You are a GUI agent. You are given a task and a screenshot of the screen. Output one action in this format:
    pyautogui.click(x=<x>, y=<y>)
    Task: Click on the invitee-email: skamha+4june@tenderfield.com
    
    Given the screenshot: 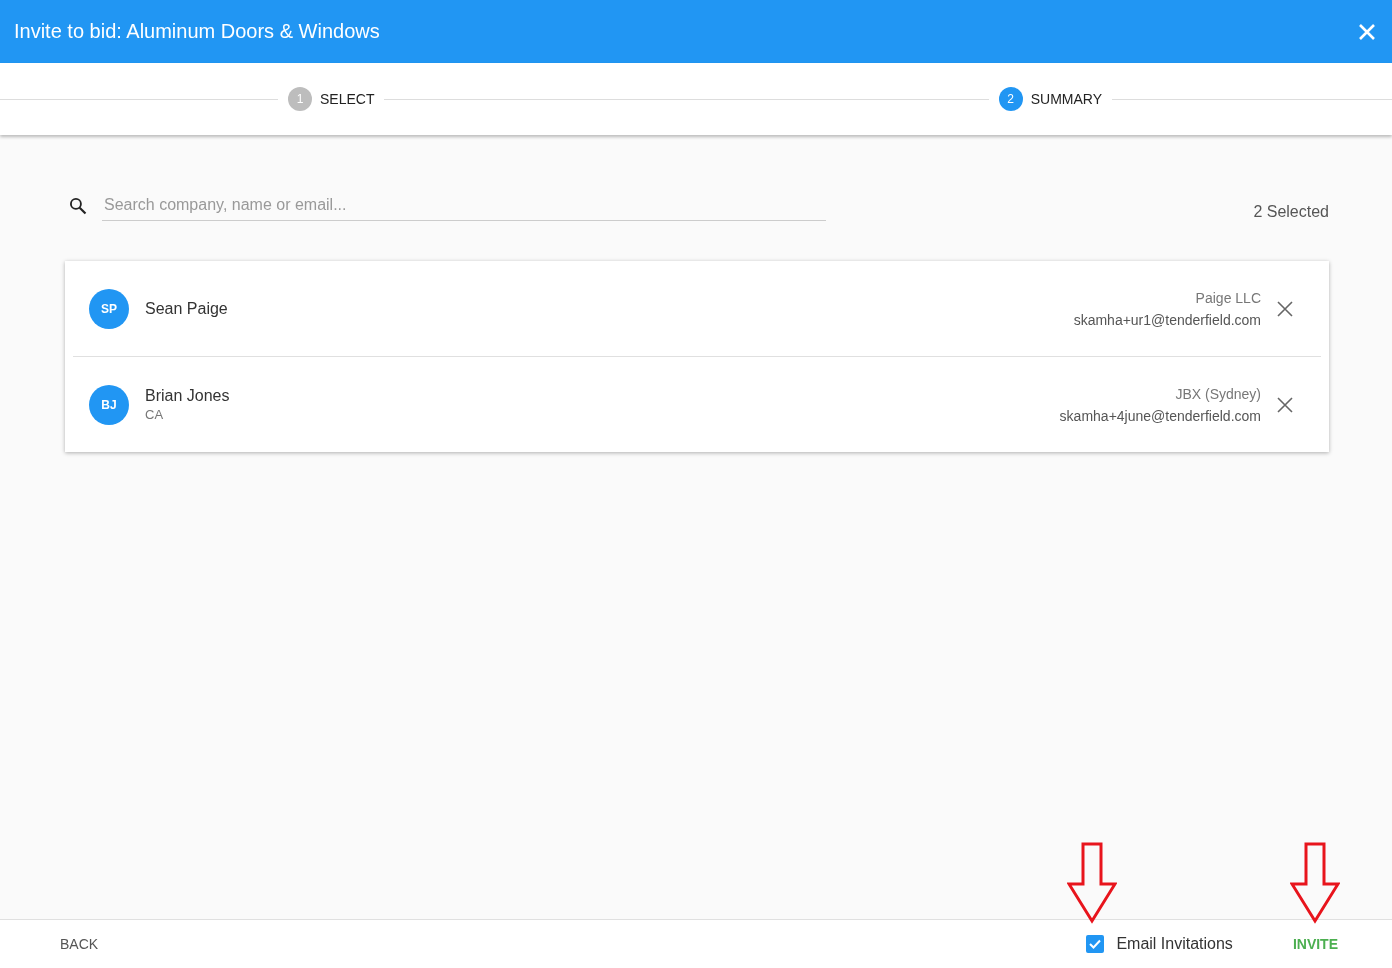 What is the action you would take?
    pyautogui.click(x=1160, y=415)
    